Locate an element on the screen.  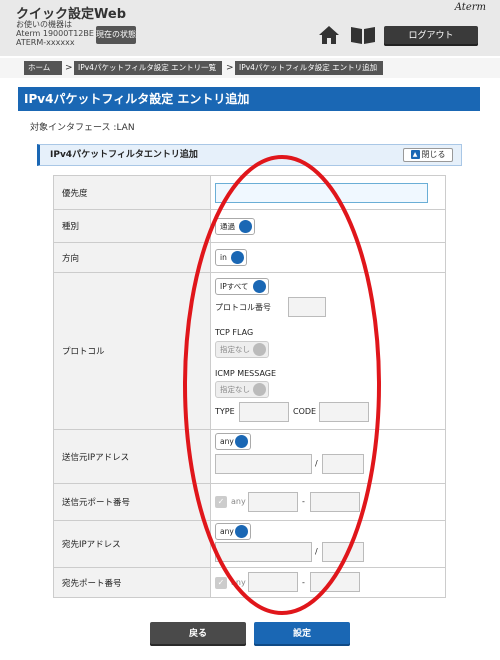
breadcrumb-entry-list: IPv4パケットフィルタ設定 エントリ一覧 is located at coordinates (148, 68).